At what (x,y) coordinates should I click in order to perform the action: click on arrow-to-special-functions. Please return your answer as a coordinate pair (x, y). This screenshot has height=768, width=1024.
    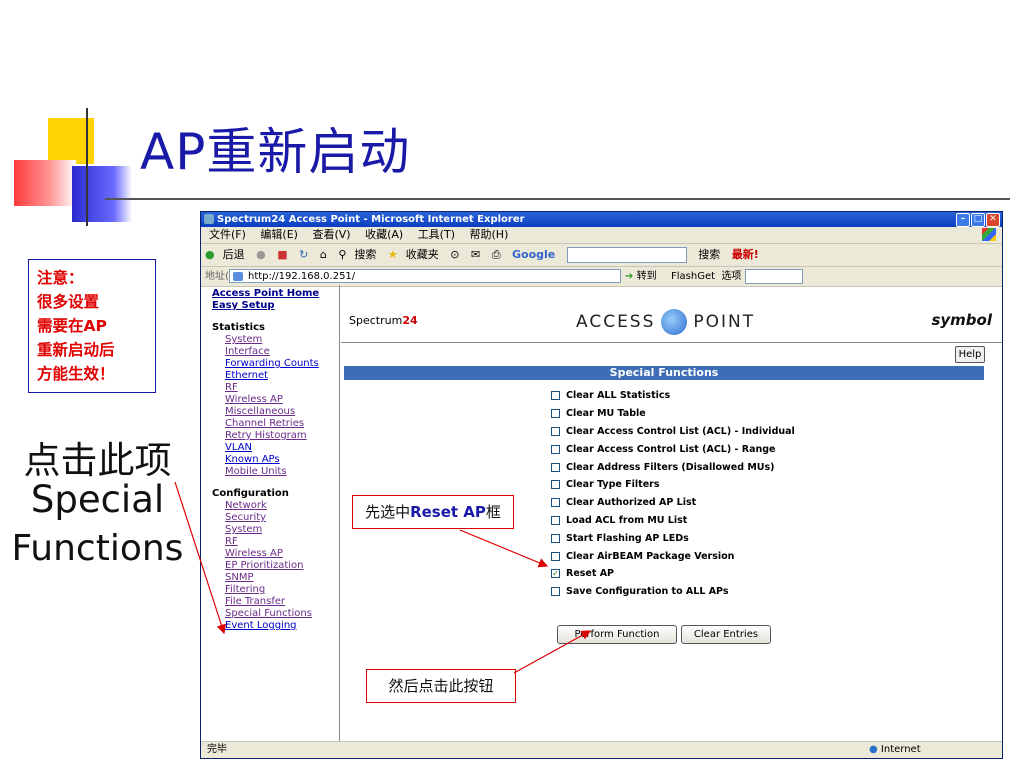
    Looking at the image, I should click on (200, 558).